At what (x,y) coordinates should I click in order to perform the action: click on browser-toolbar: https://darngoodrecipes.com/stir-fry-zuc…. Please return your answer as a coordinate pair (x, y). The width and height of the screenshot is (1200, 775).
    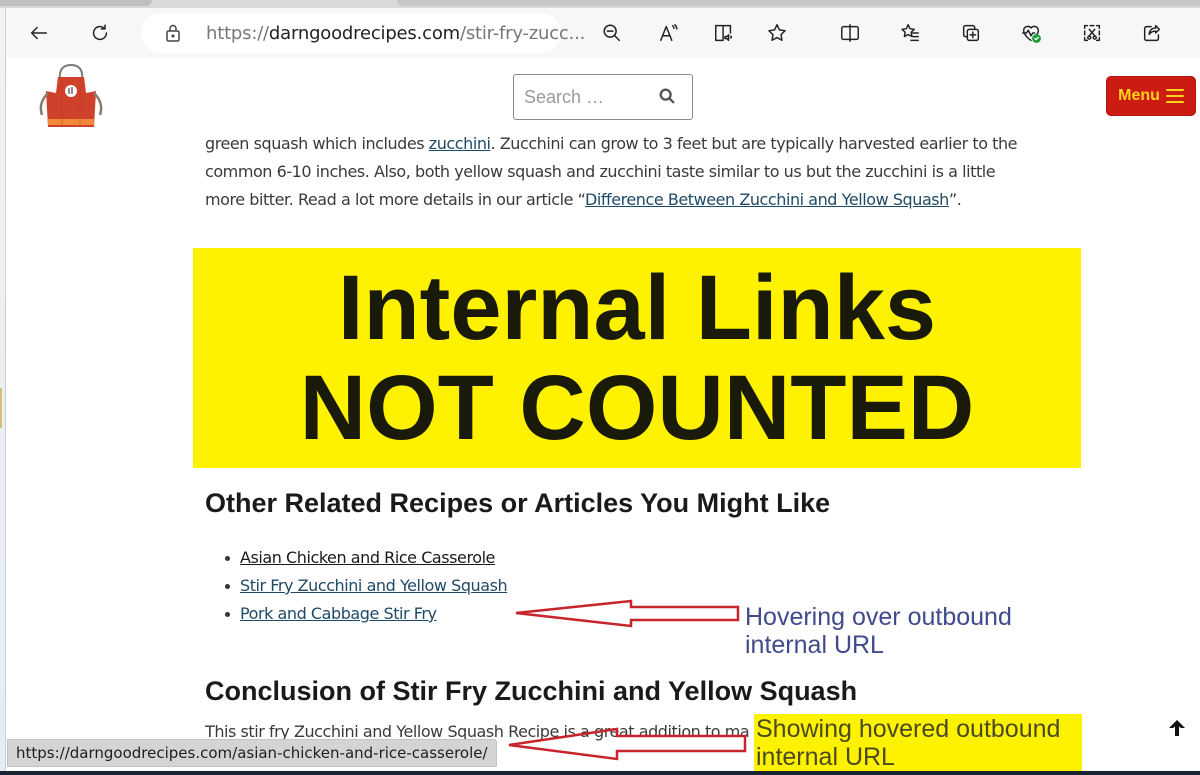
    Looking at the image, I should click on (603, 33).